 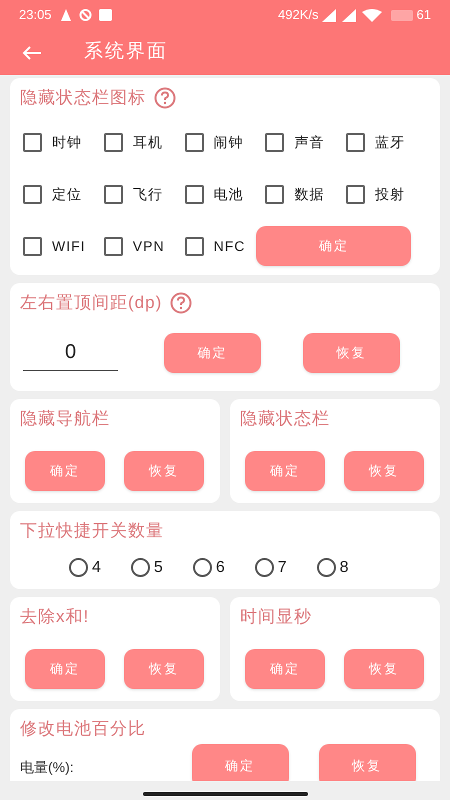 I want to click on battery-level: 61, so click(x=423, y=15).